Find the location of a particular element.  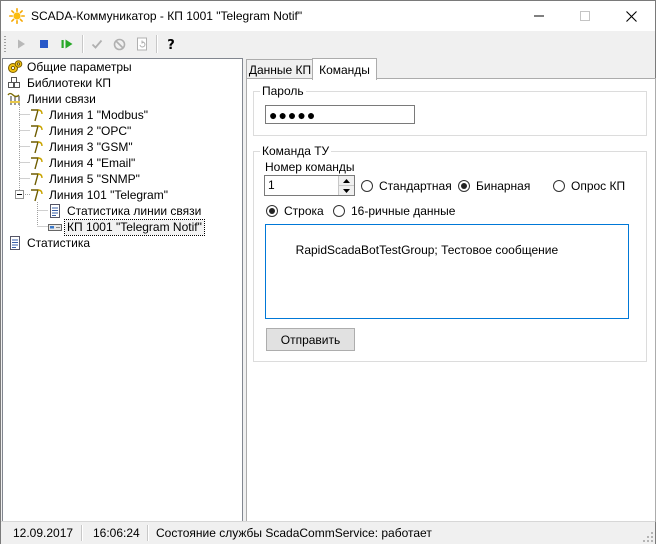

stop-button is located at coordinates (44, 44).